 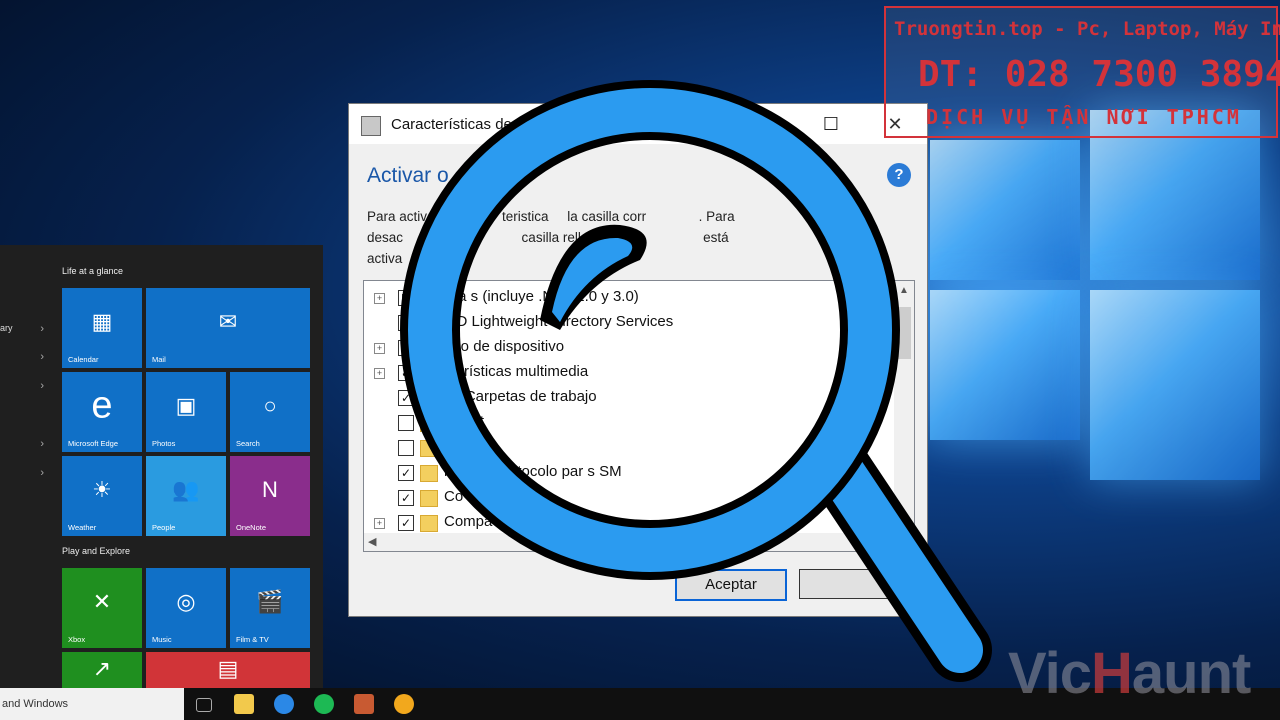 What do you see at coordinates (186, 405) in the screenshot?
I see `photos-icon: ▣` at bounding box center [186, 405].